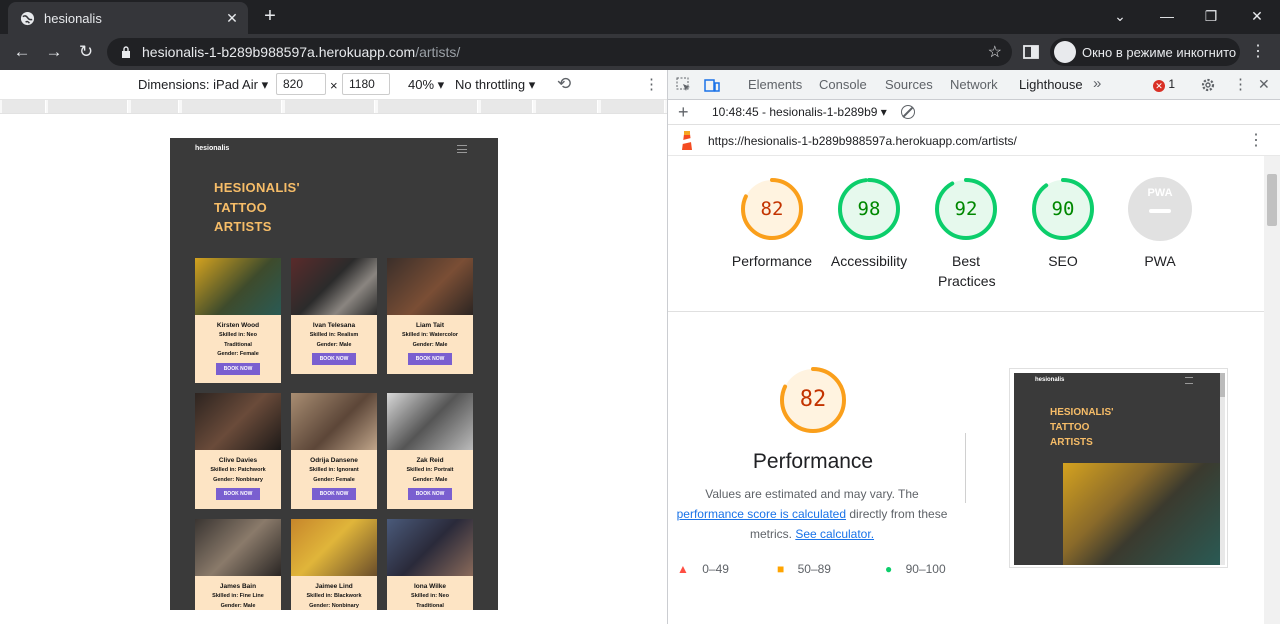 The image size is (1280, 624). I want to click on performance-detail-score: 82, so click(813, 399).